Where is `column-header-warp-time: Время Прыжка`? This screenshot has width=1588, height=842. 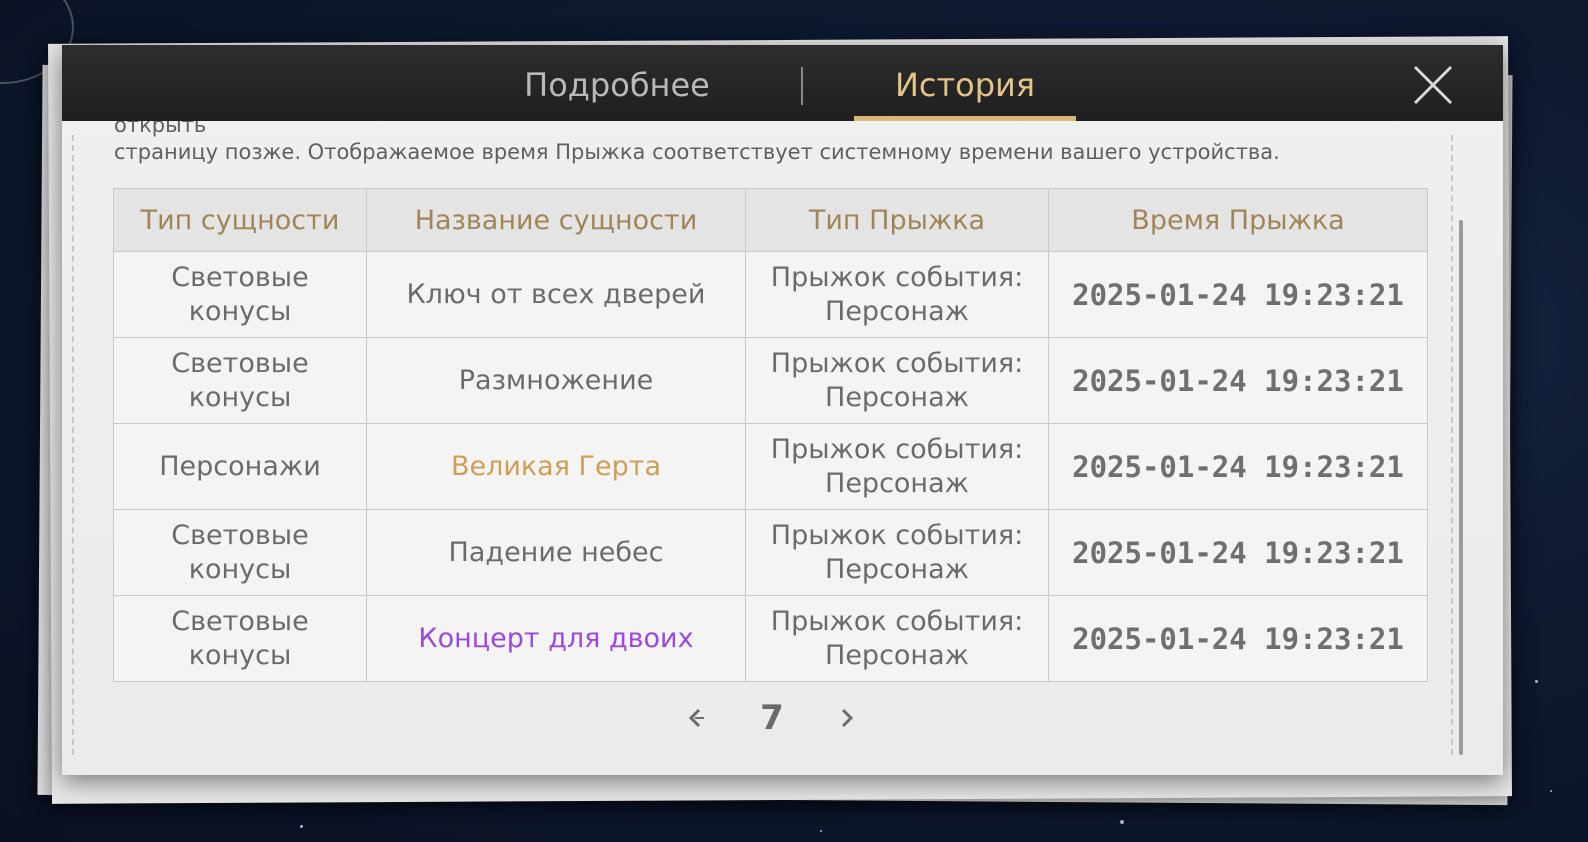 column-header-warp-time: Время Прыжка is located at coordinates (1238, 220).